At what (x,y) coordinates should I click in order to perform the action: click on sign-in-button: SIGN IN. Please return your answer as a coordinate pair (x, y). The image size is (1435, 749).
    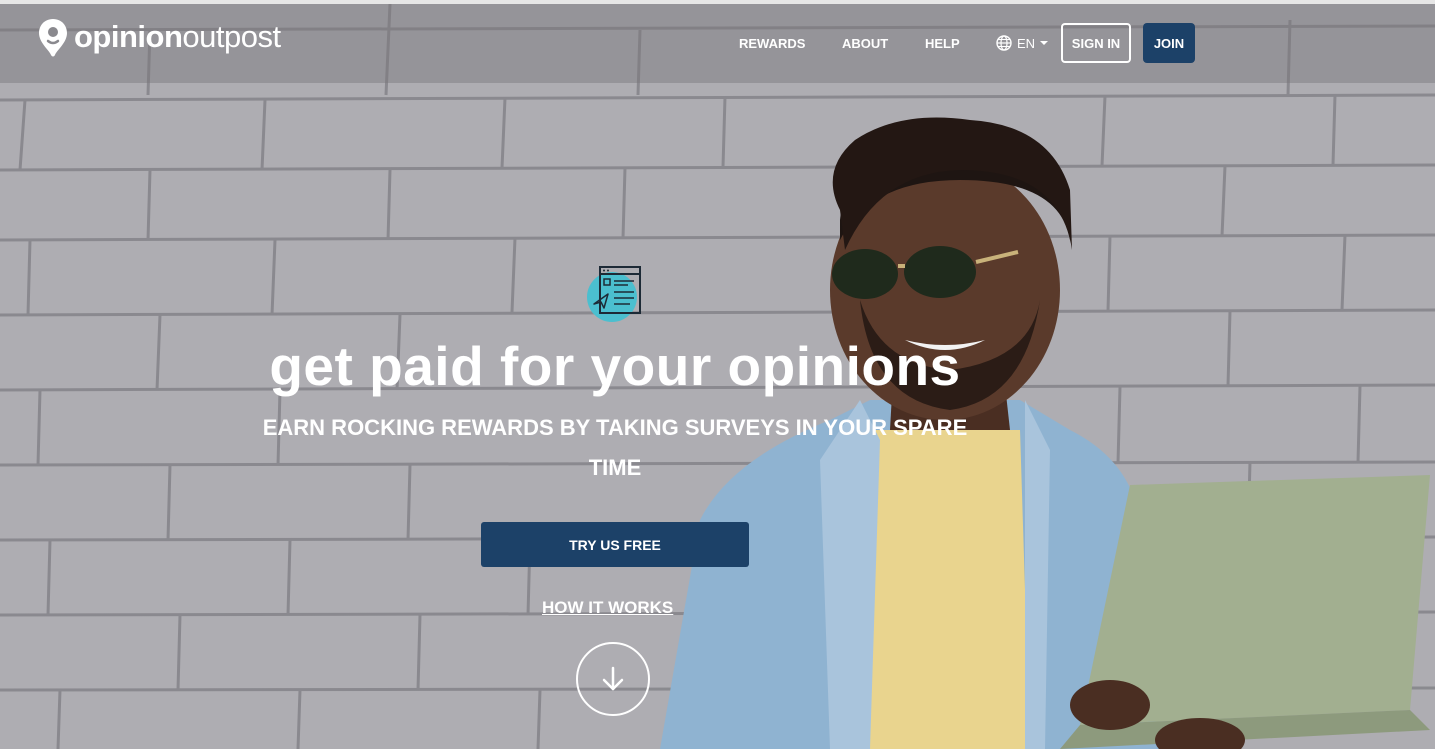
    Looking at the image, I should click on (1096, 43).